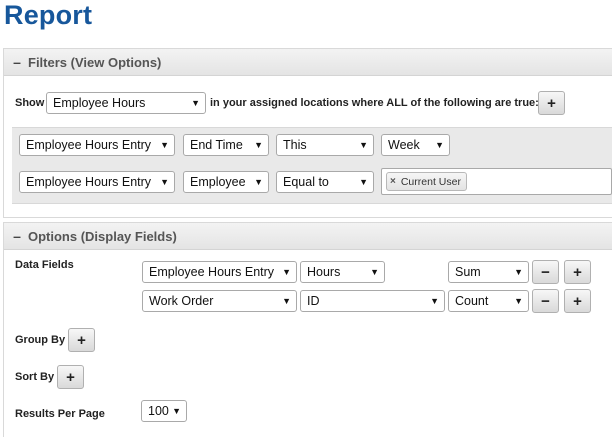 The image size is (612, 437). I want to click on data-field-2-remove-button: −, so click(545, 301).